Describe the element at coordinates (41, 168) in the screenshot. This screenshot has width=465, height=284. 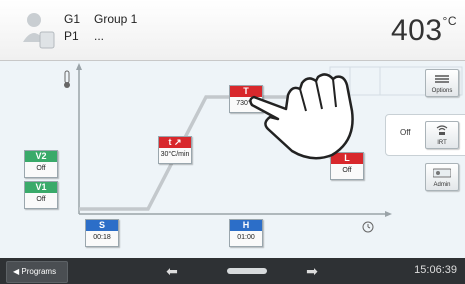
I see `v2-value: Off` at that location.